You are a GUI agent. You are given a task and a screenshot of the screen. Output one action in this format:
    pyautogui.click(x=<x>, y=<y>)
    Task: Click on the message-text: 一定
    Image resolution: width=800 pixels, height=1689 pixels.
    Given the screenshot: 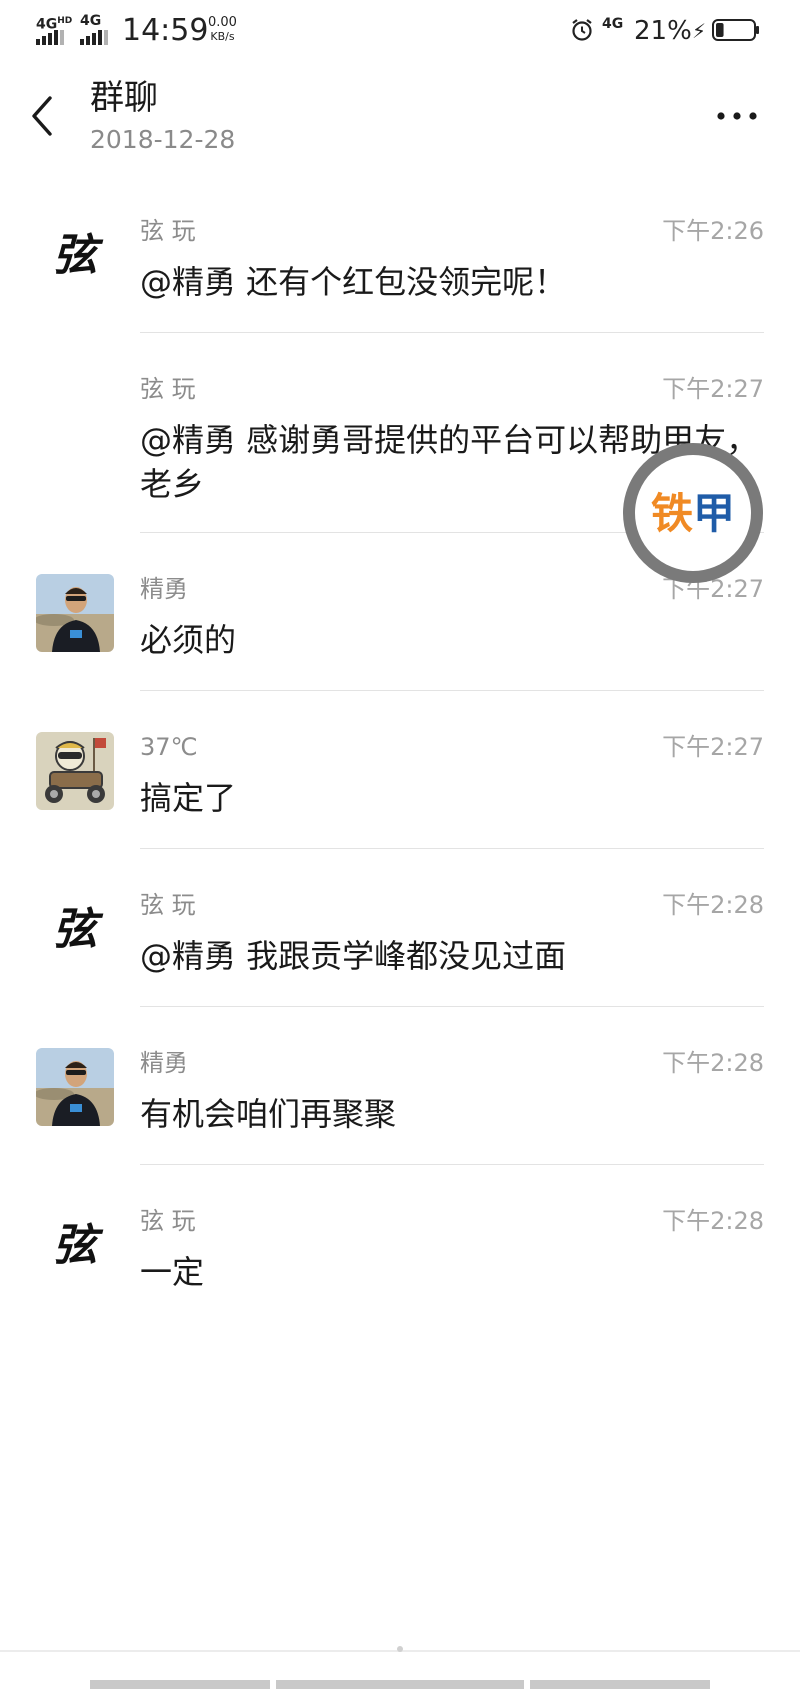 What is the action you would take?
    pyautogui.click(x=172, y=1272)
    